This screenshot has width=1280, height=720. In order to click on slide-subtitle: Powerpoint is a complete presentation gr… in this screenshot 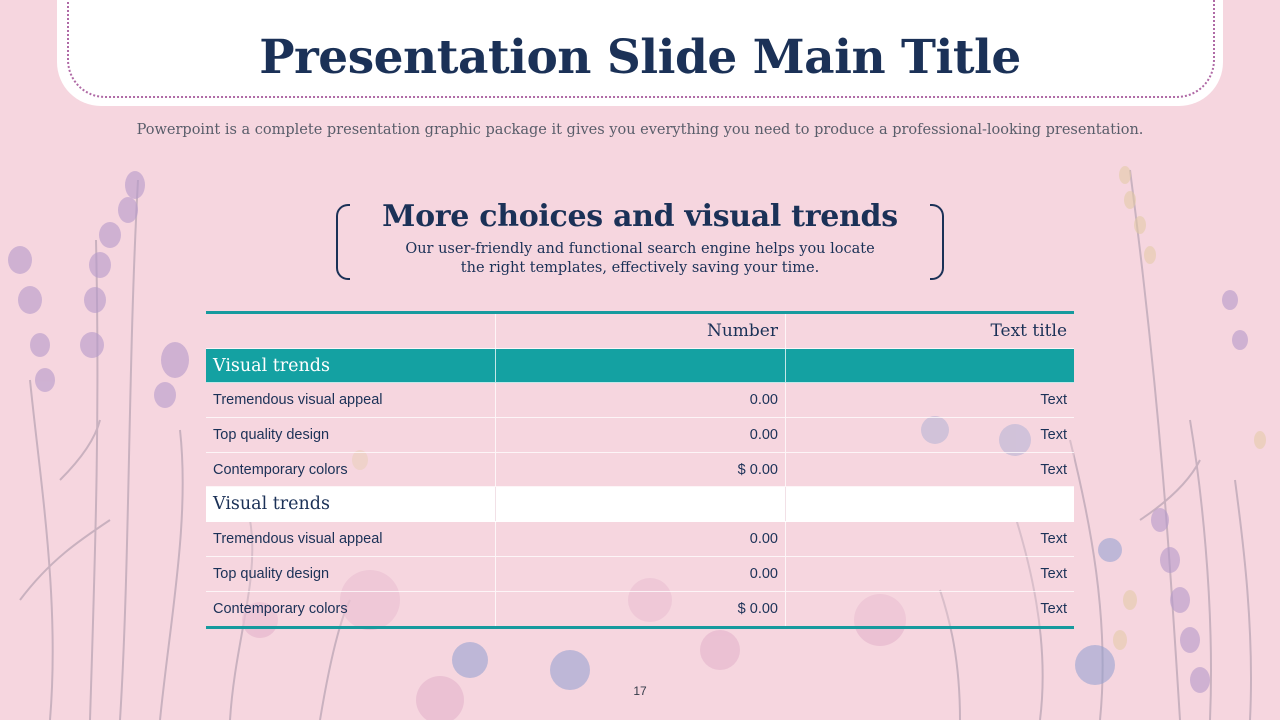, I will do `click(640, 130)`.